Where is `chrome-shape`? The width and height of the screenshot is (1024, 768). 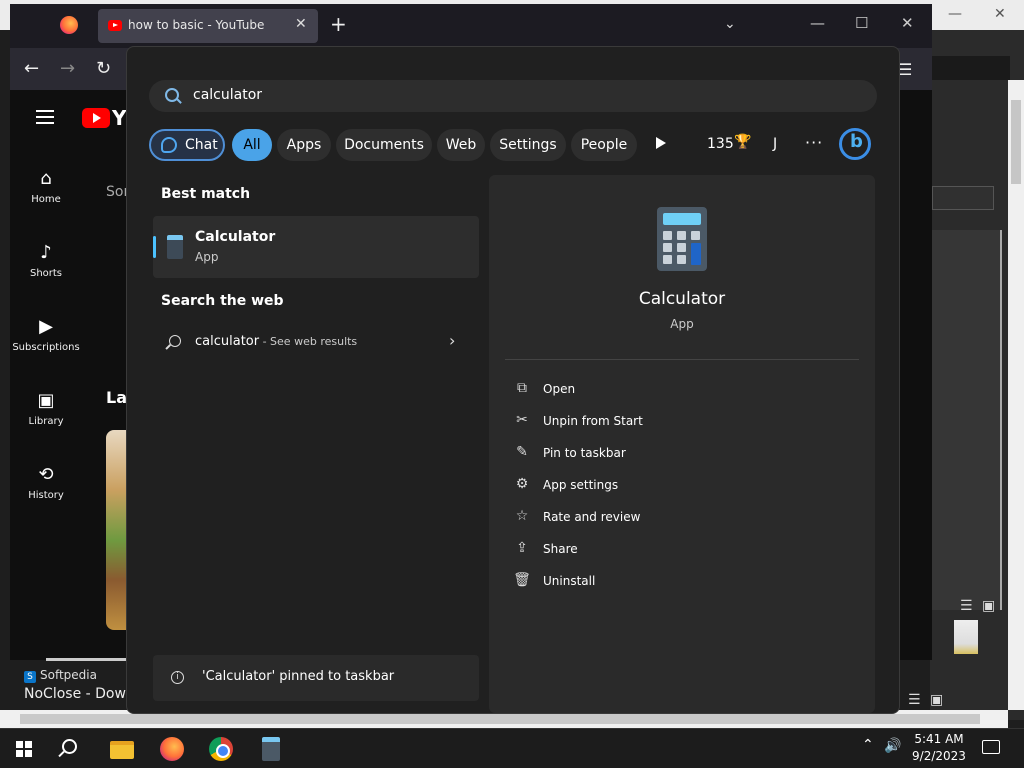 chrome-shape is located at coordinates (221, 749).